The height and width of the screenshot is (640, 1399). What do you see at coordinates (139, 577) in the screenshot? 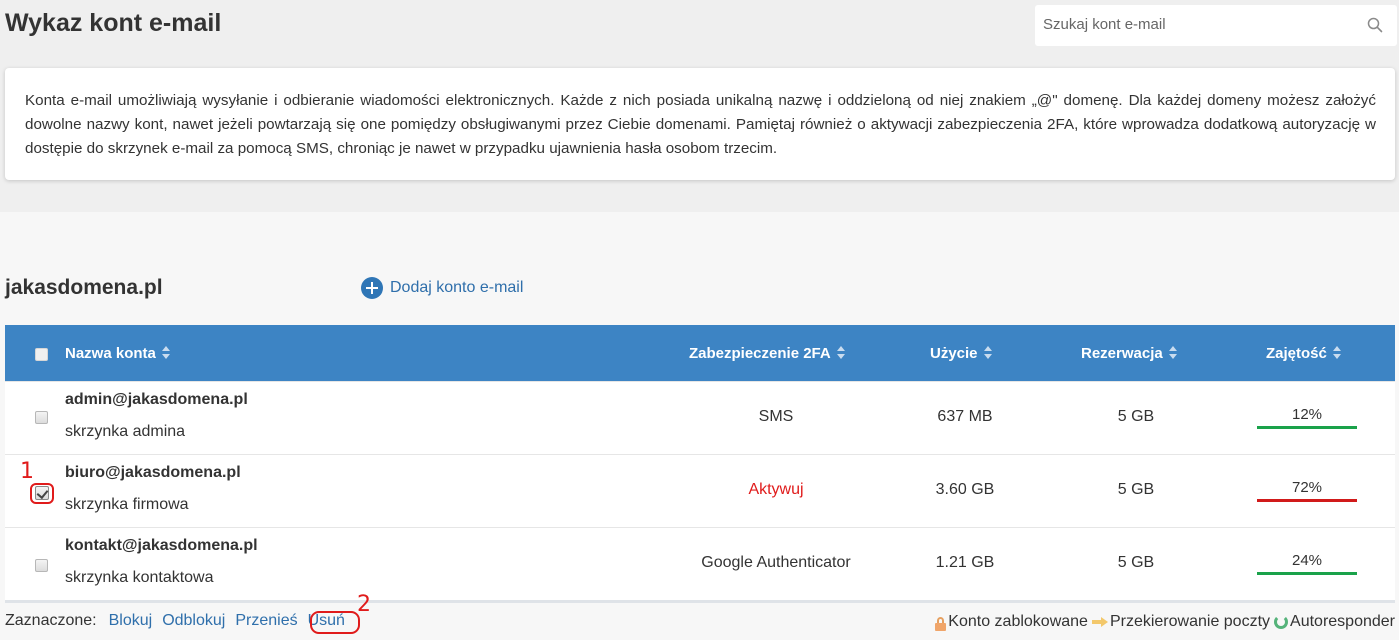
I see `account-description: skrzynka kontaktowa` at bounding box center [139, 577].